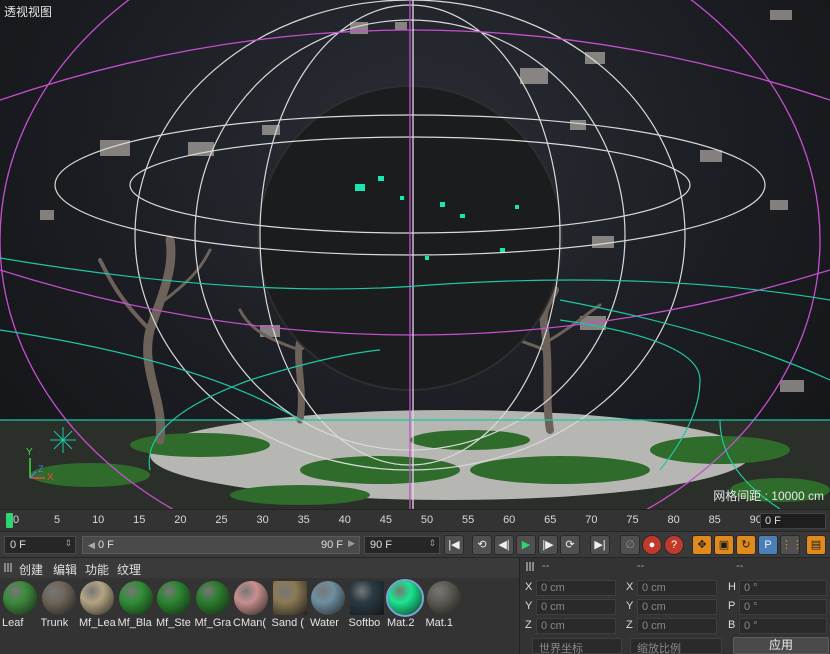 This screenshot has height=654, width=830. I want to click on material-item: CMan(, so click(251, 606).